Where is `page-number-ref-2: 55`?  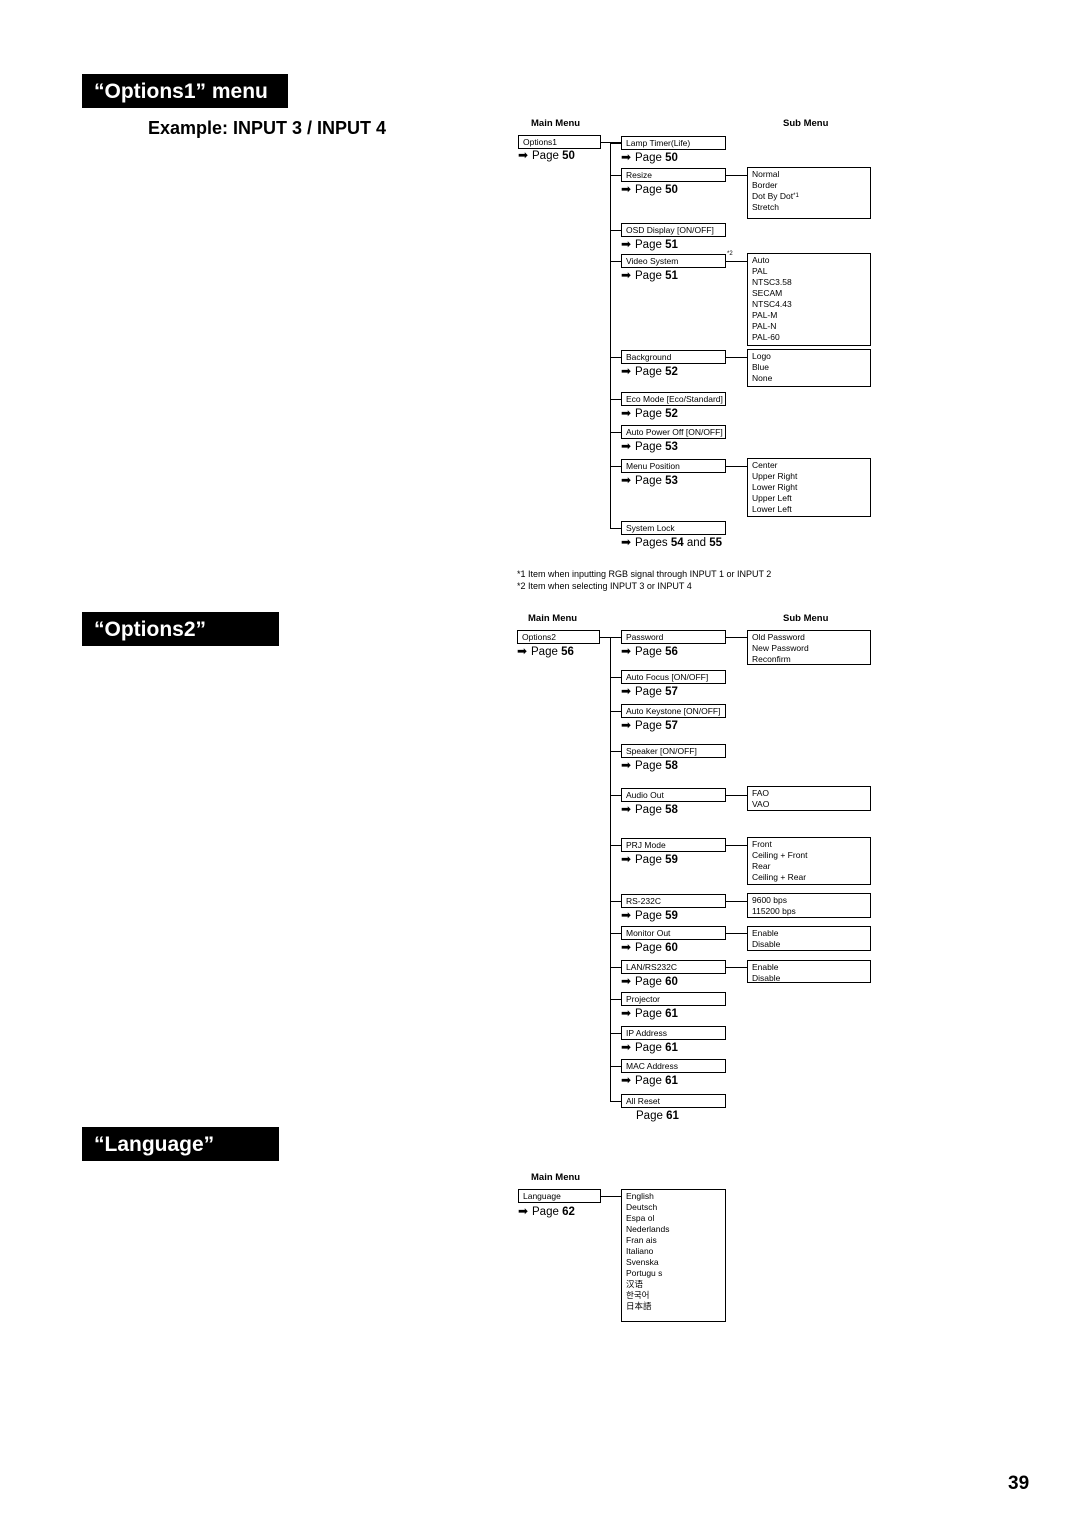 page-number-ref-2: 55 is located at coordinates (715, 543).